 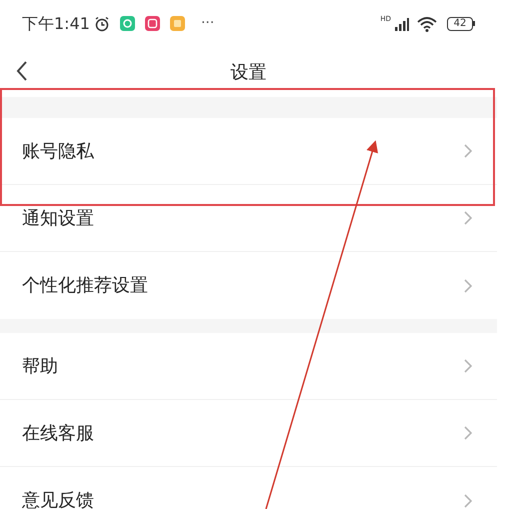 What do you see at coordinates (58, 434) in the screenshot?
I see `row-label: 在线客服` at bounding box center [58, 434].